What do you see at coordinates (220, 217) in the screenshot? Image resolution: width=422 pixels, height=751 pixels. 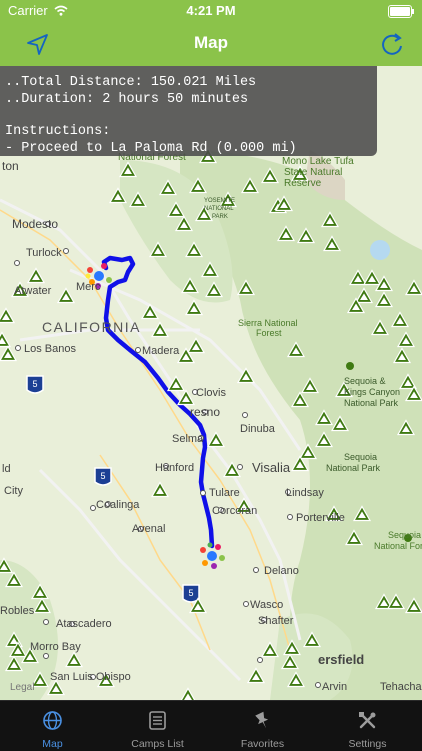 I see `label-yosemite-3: PARK` at bounding box center [220, 217].